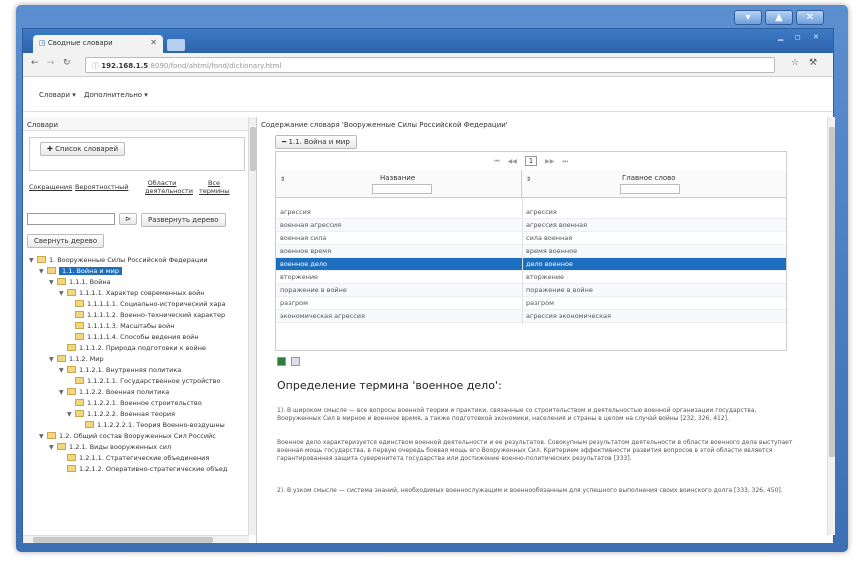  I want to click on tree-node: 1.1.1.1.1. Социально-исторический хара, so click(150, 304).